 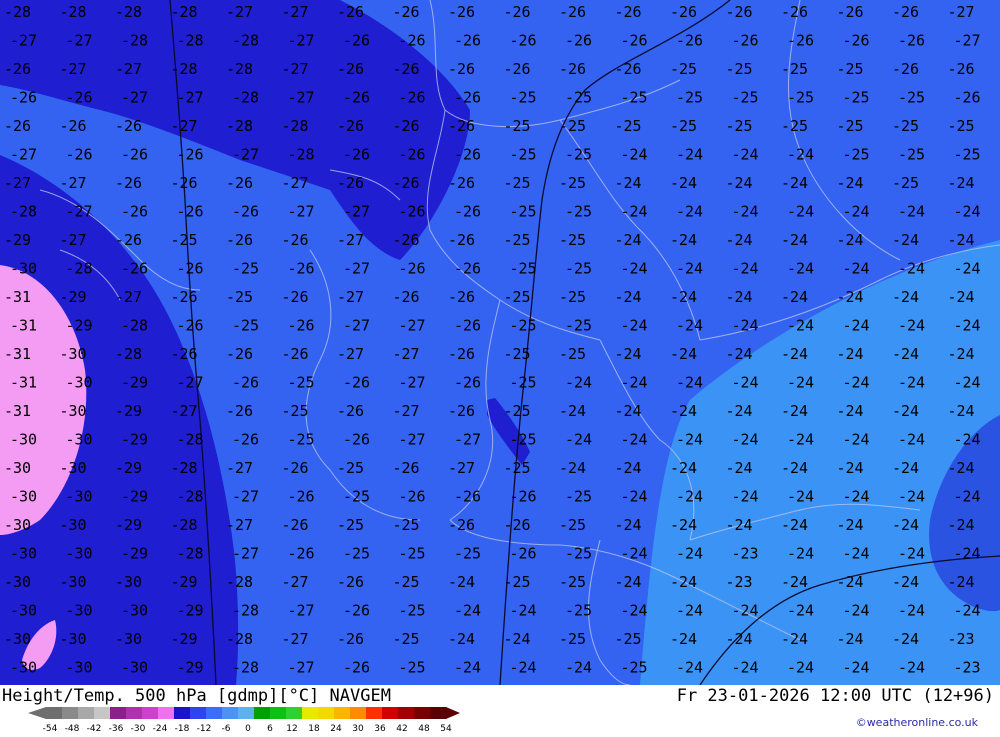 What do you see at coordinates (358, 728) in the screenshot?
I see `legend-tick-label: 30` at bounding box center [358, 728].